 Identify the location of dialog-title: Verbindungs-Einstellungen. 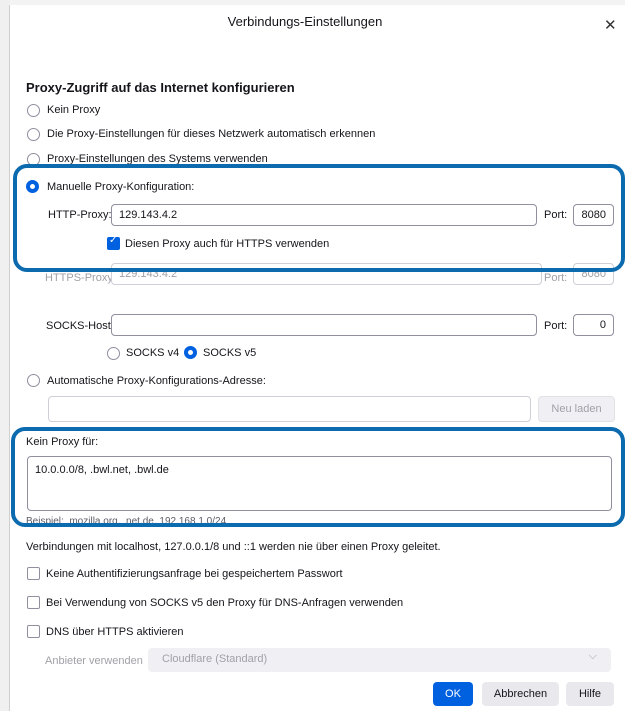
(305, 21).